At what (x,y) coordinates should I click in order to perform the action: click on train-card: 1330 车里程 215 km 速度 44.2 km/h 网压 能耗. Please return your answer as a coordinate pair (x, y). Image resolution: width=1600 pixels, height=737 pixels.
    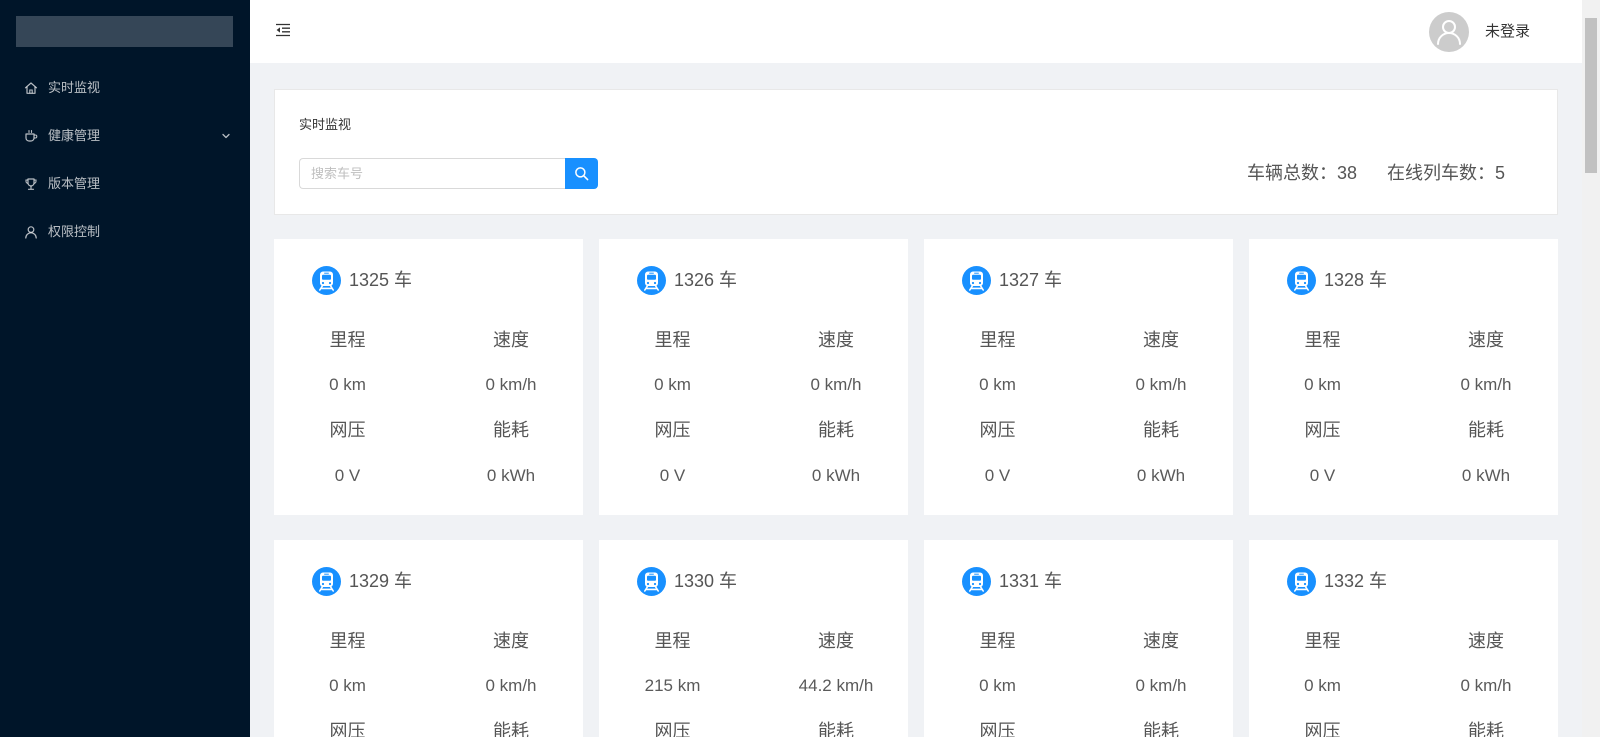
    Looking at the image, I should click on (753, 638).